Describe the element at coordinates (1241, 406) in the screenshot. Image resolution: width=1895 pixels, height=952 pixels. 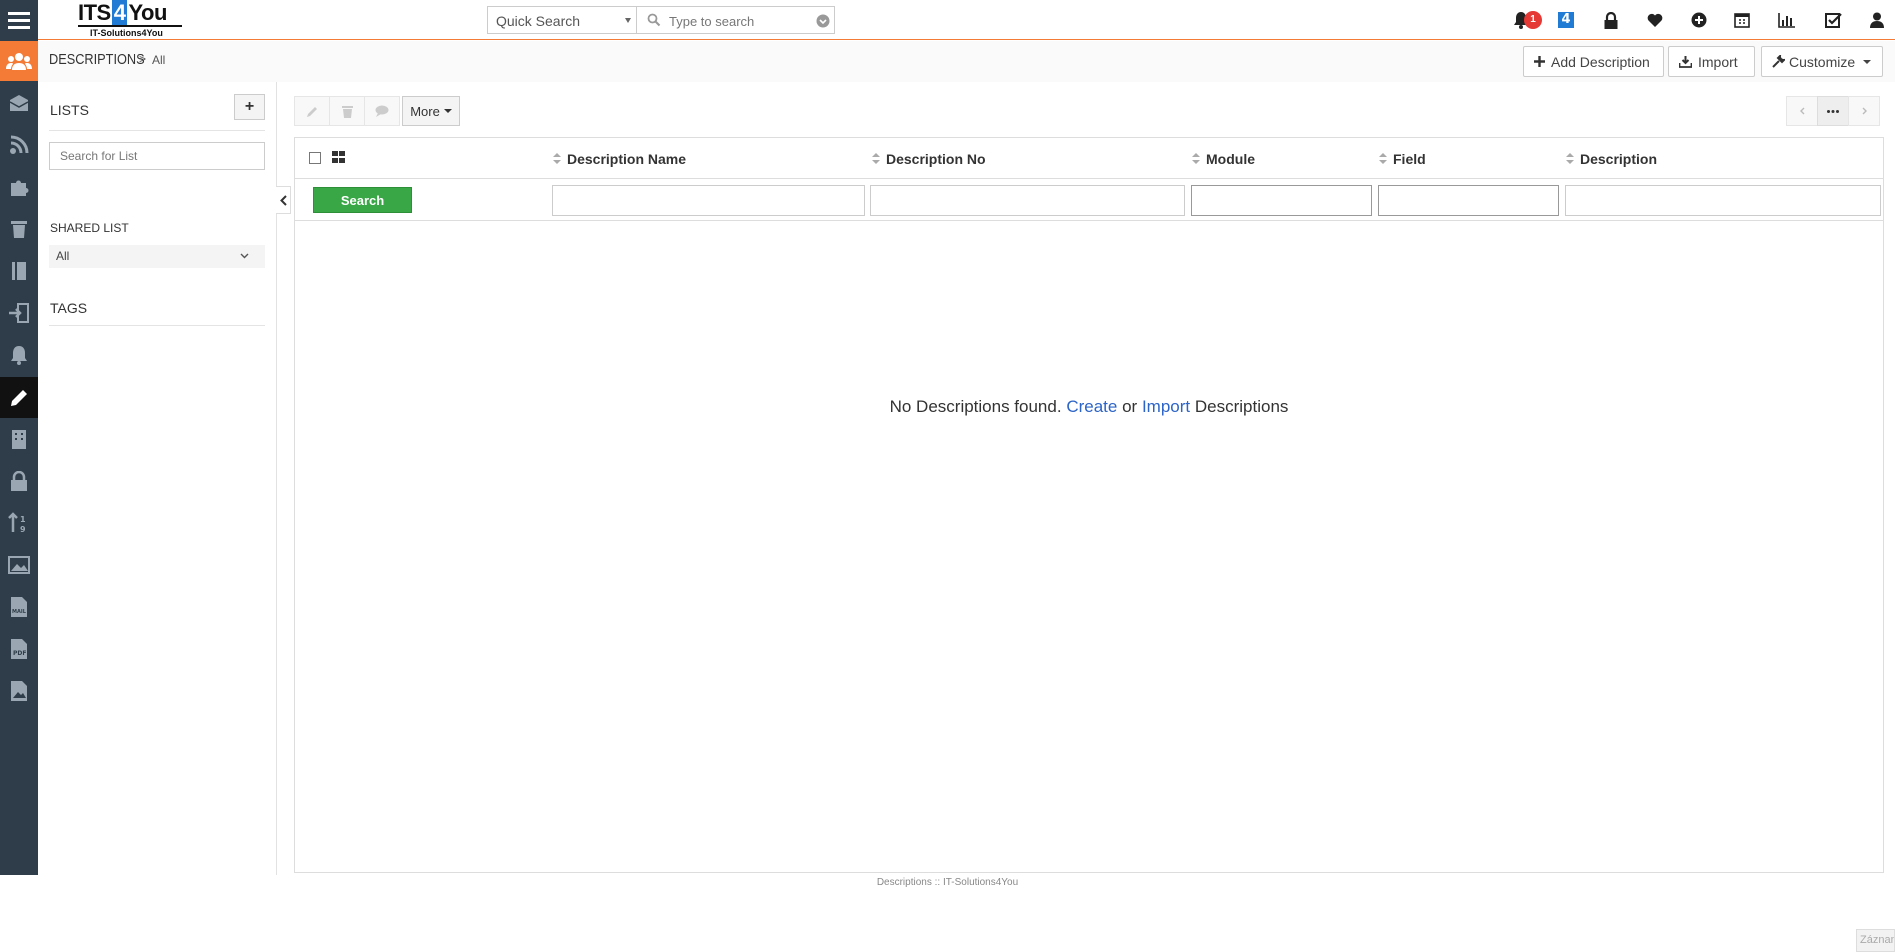
I see `empty-state-suffix: Descriptions` at that location.